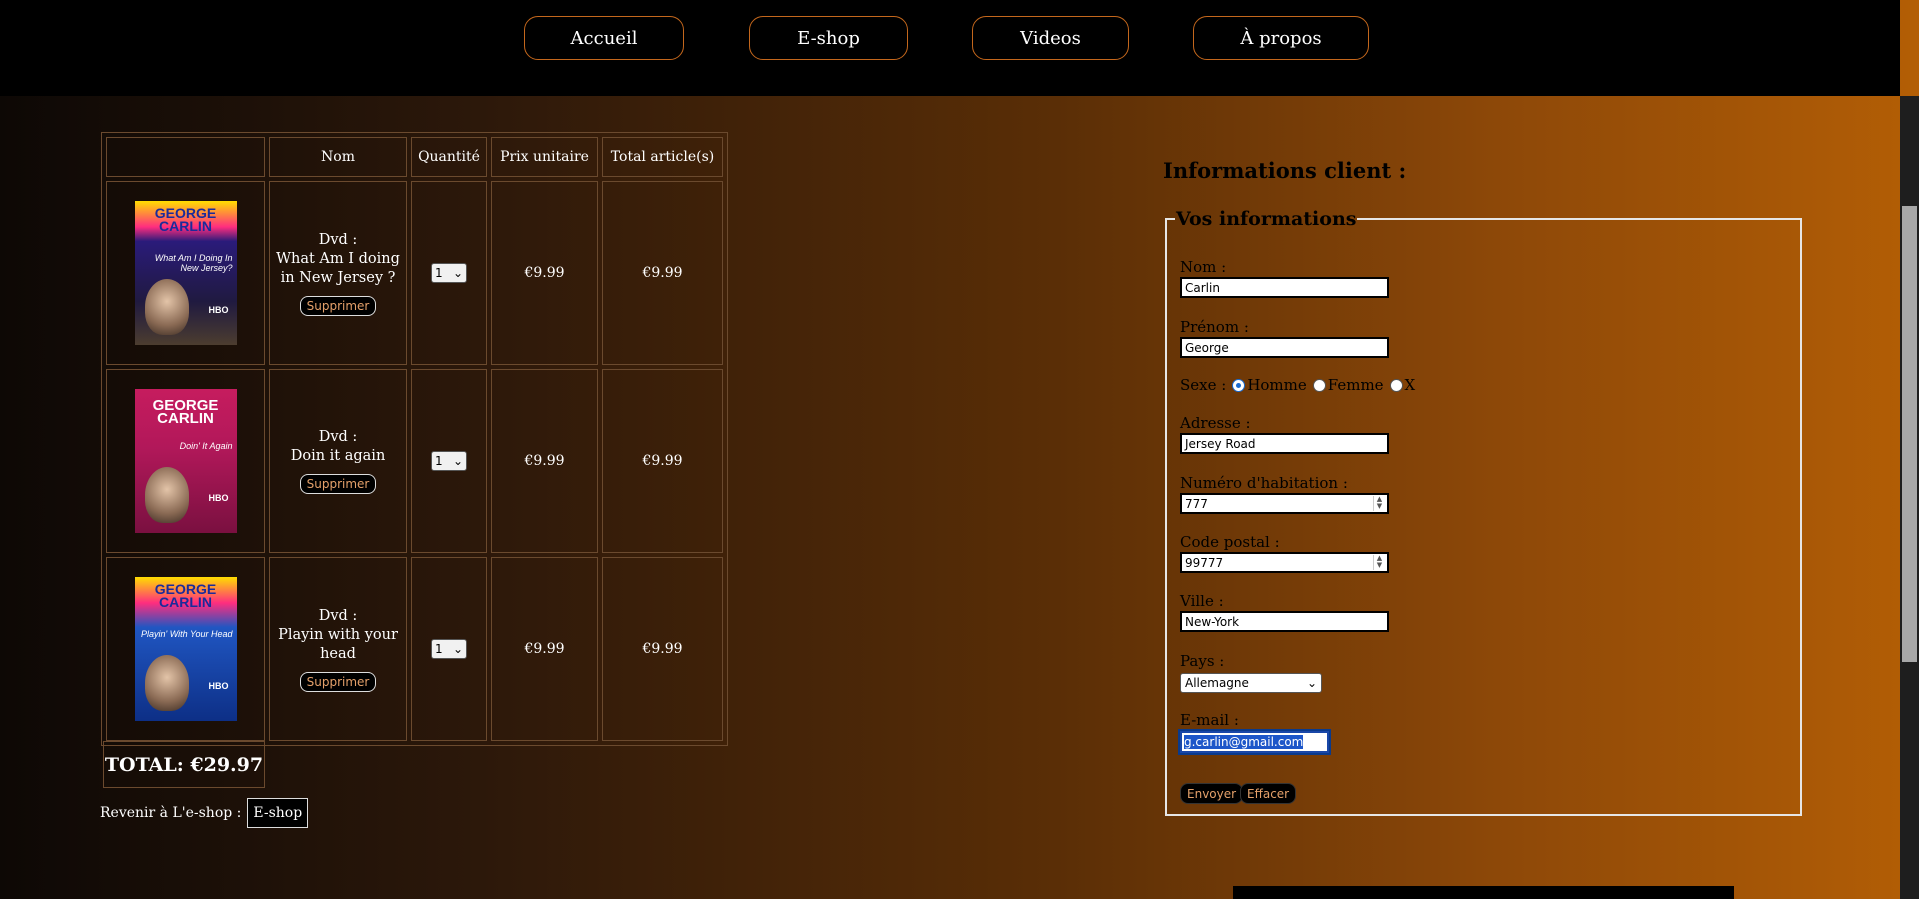 This screenshot has width=1919, height=899. Describe the element at coordinates (1266, 219) in the screenshot. I see `fieldset-legend: Vos informations` at that location.